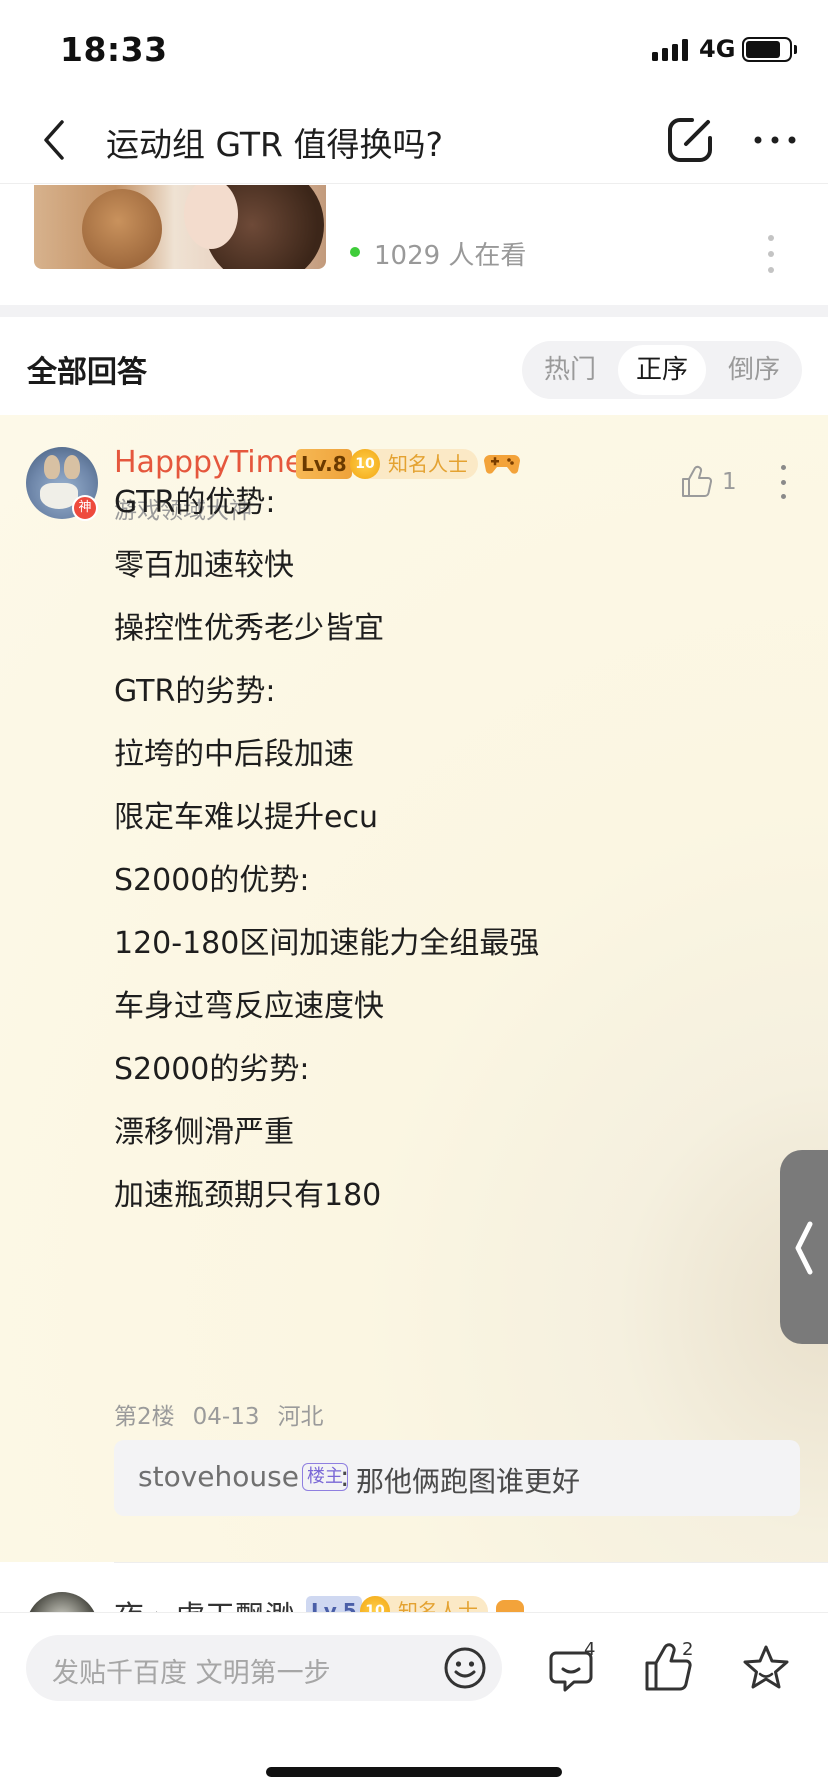  I want to click on comment-input: 发贴千百度 文明第一步, so click(264, 1668).